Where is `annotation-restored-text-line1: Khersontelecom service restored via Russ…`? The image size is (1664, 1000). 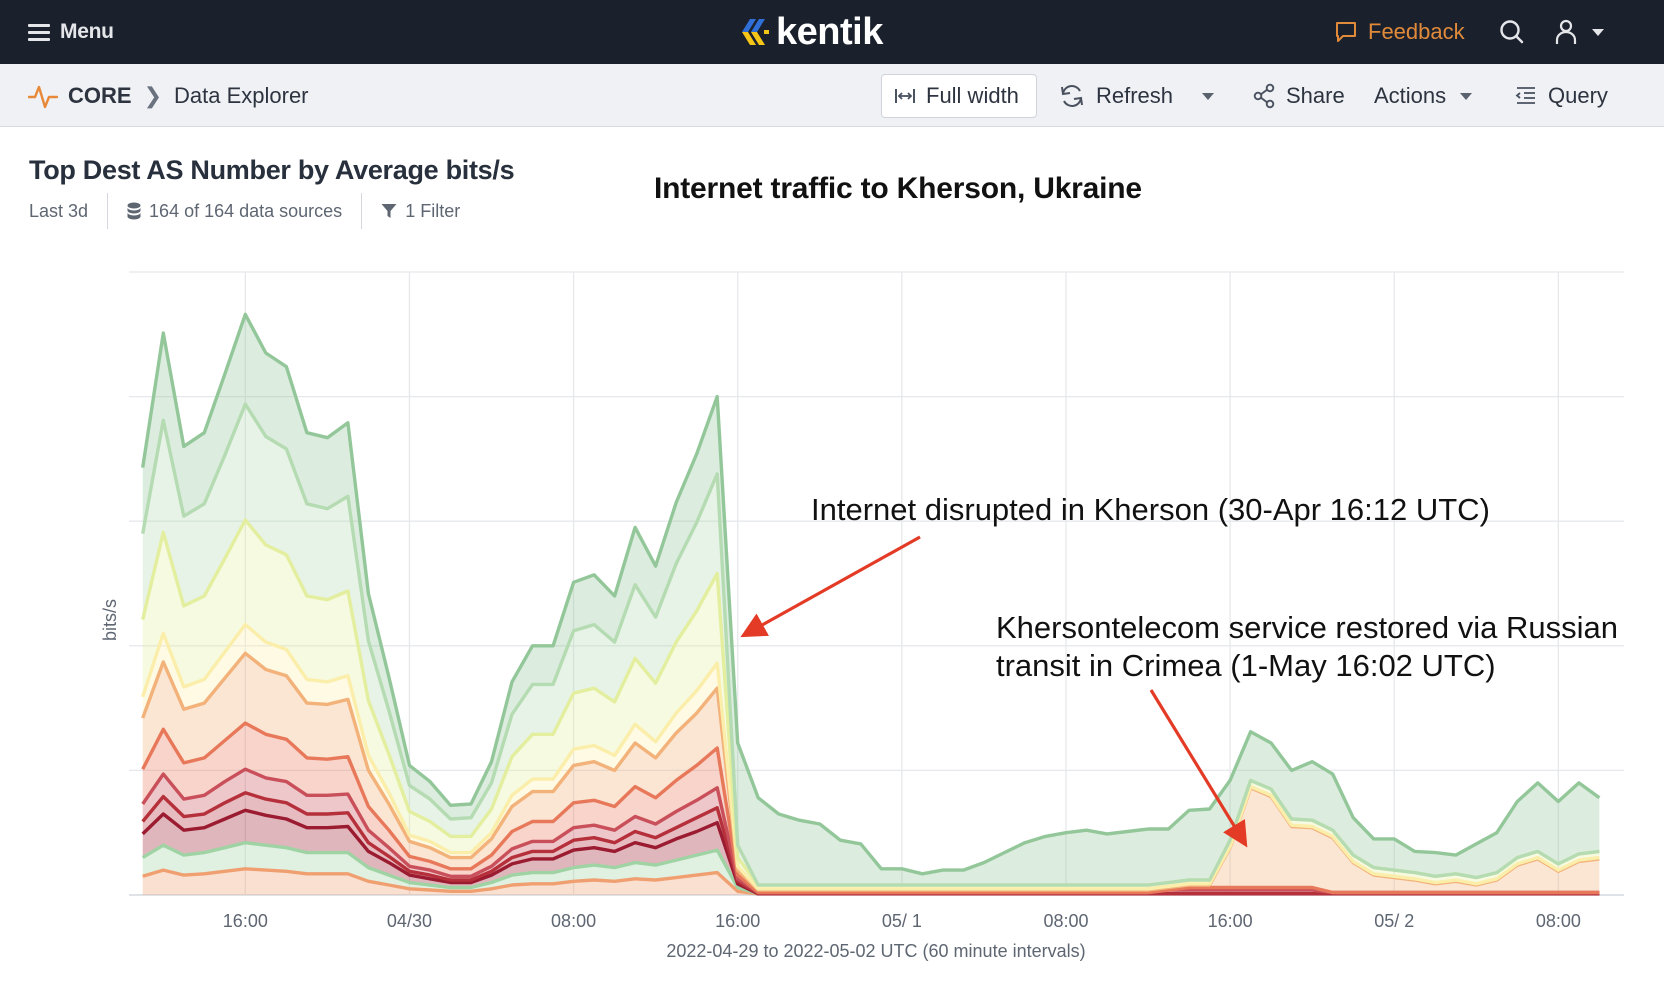
annotation-restored-text-line1: Khersontelecom service restored via Russ… is located at coordinates (1307, 627).